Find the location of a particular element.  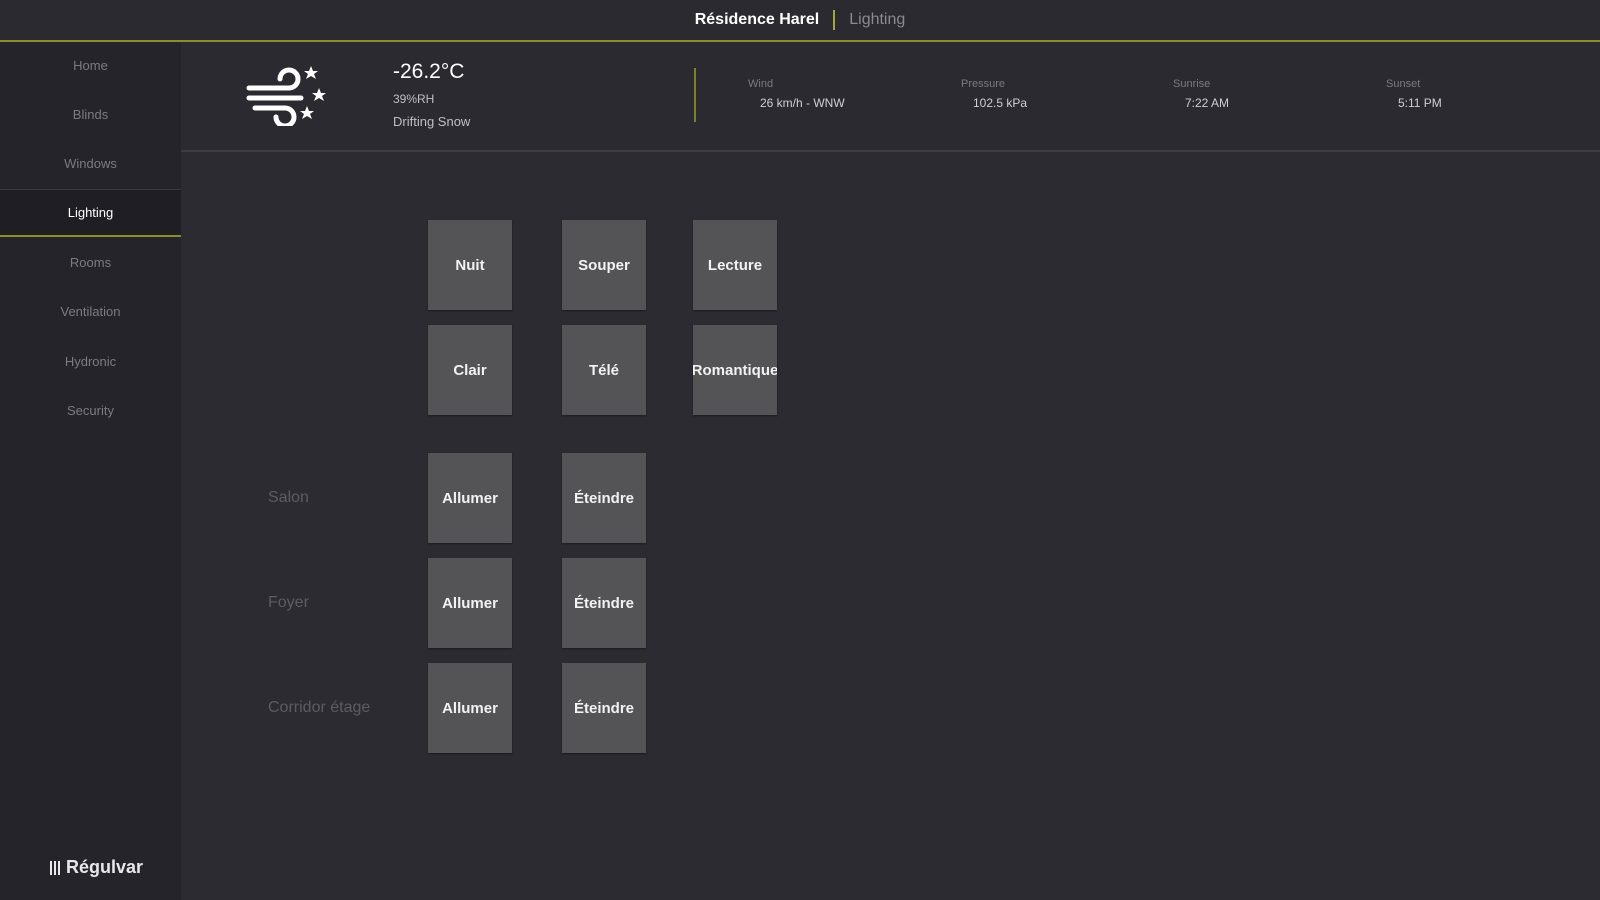

scene-romantique-button: Romantique is located at coordinates (735, 370).